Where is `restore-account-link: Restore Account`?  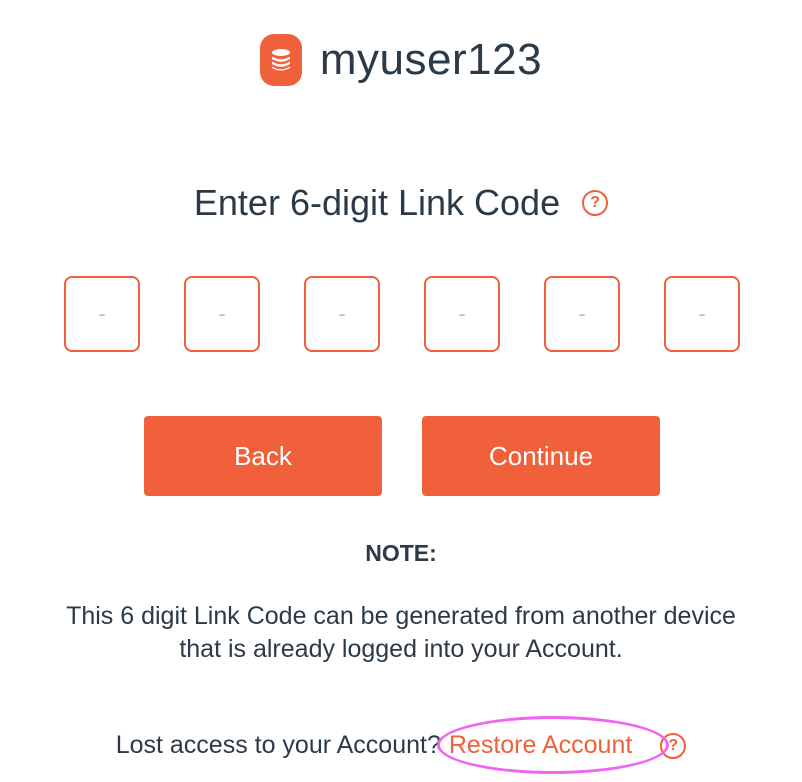
restore-account-link: Restore Account is located at coordinates (540, 745).